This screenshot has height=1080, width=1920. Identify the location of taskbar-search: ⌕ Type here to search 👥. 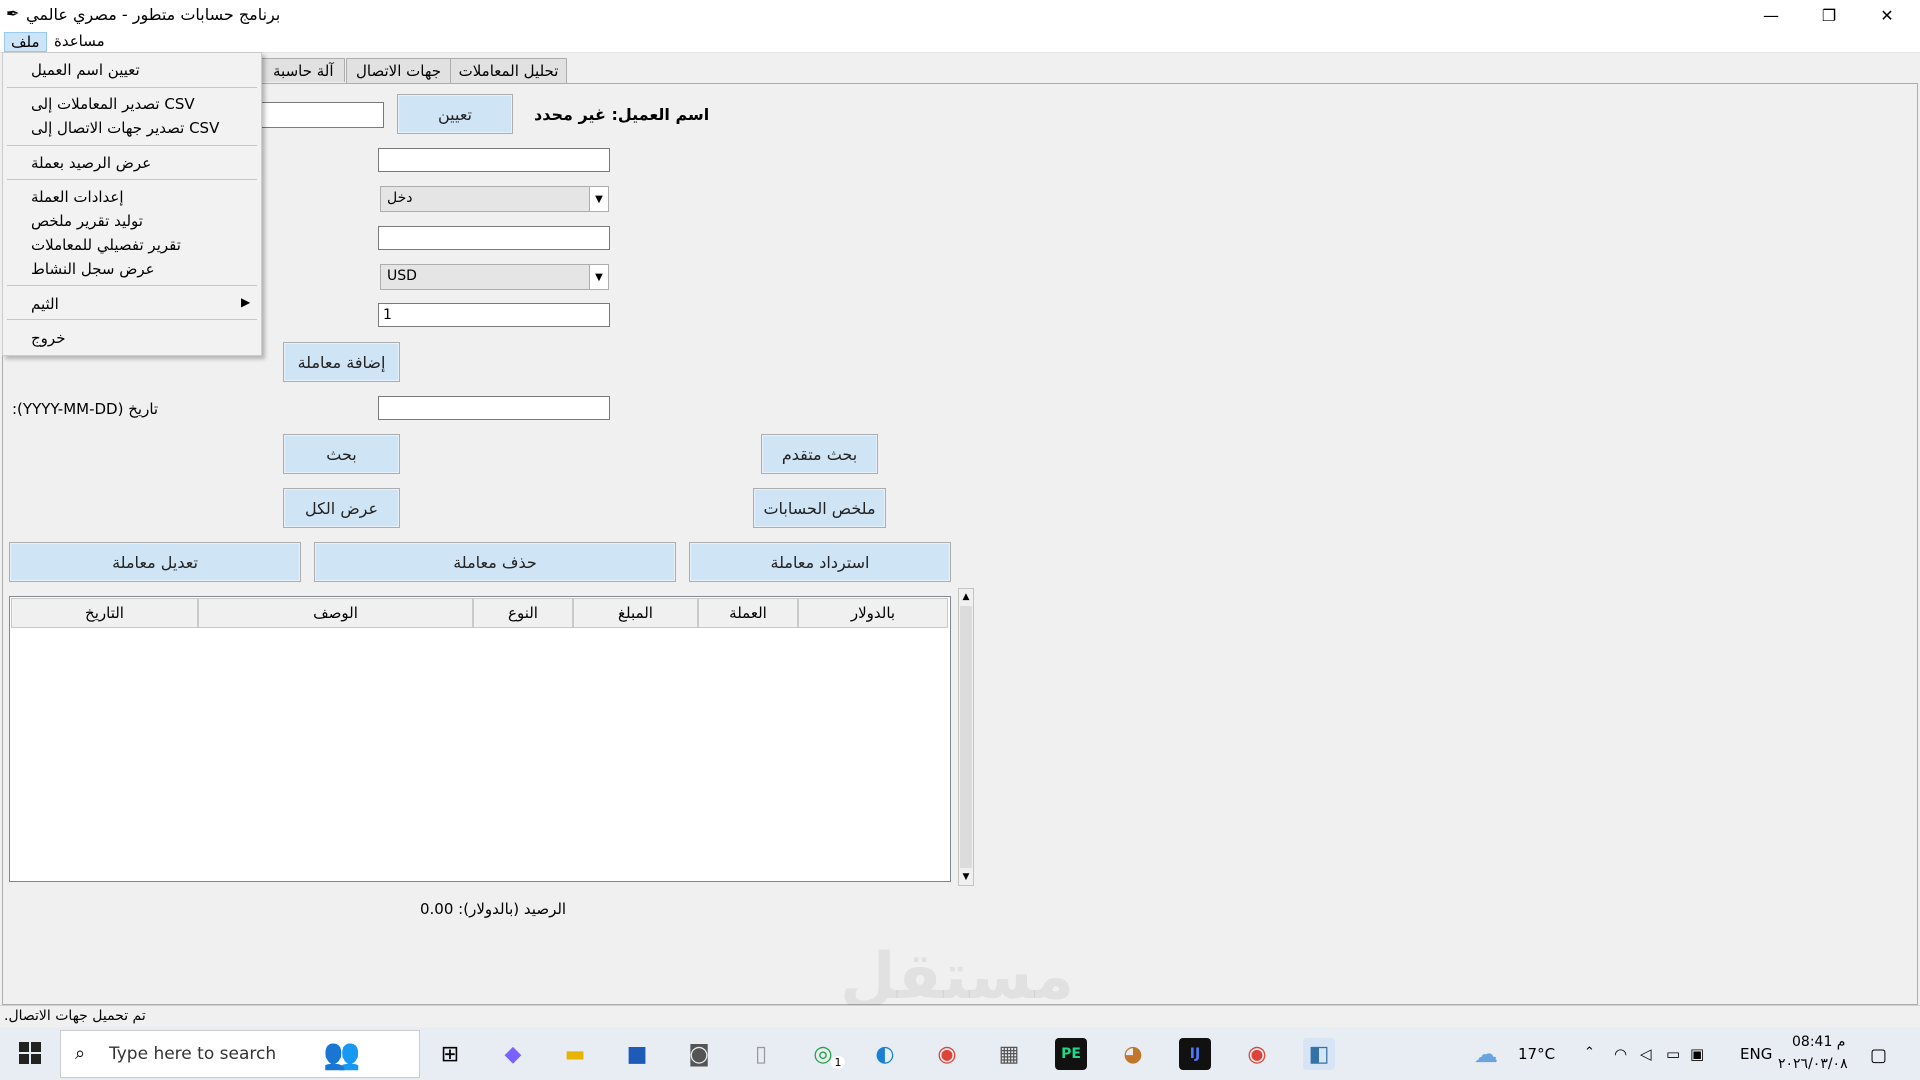
(240, 1054).